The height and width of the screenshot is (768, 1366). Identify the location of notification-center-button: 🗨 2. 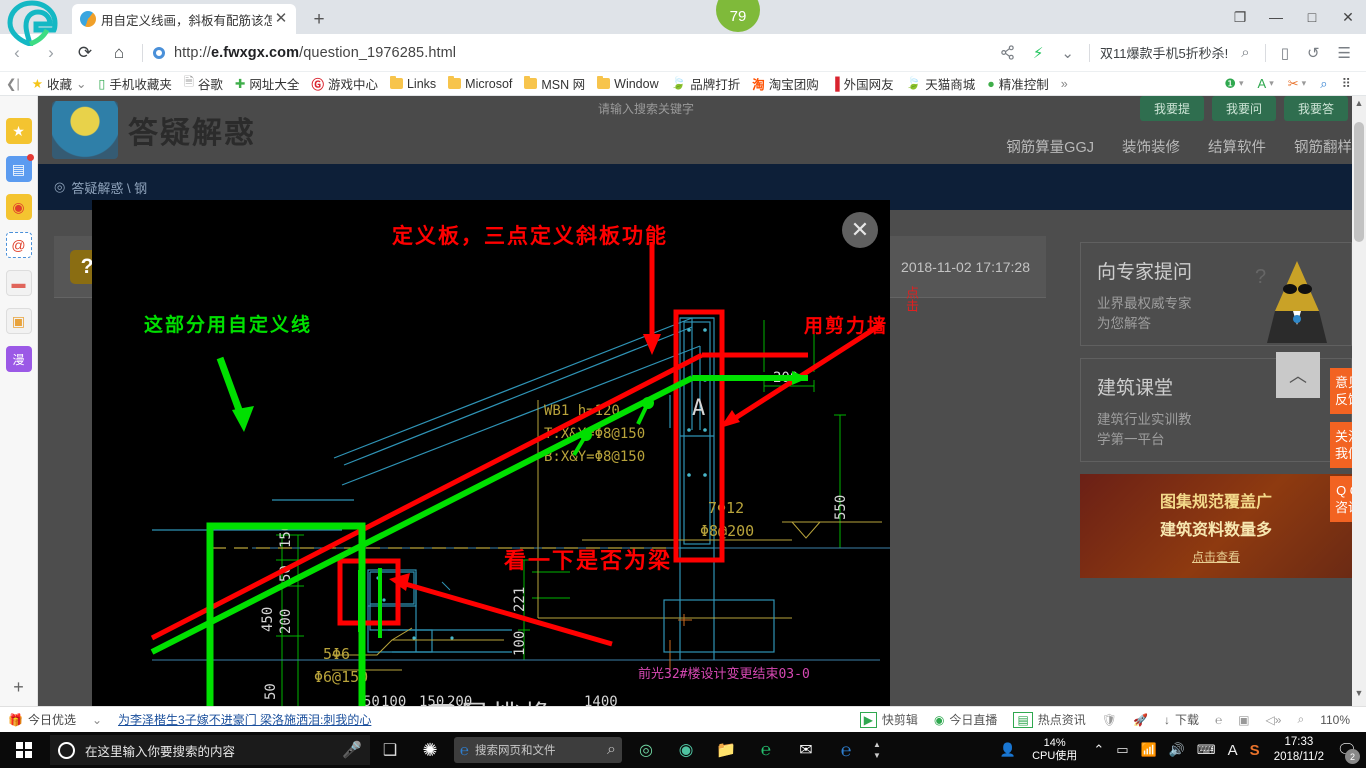
(1347, 750).